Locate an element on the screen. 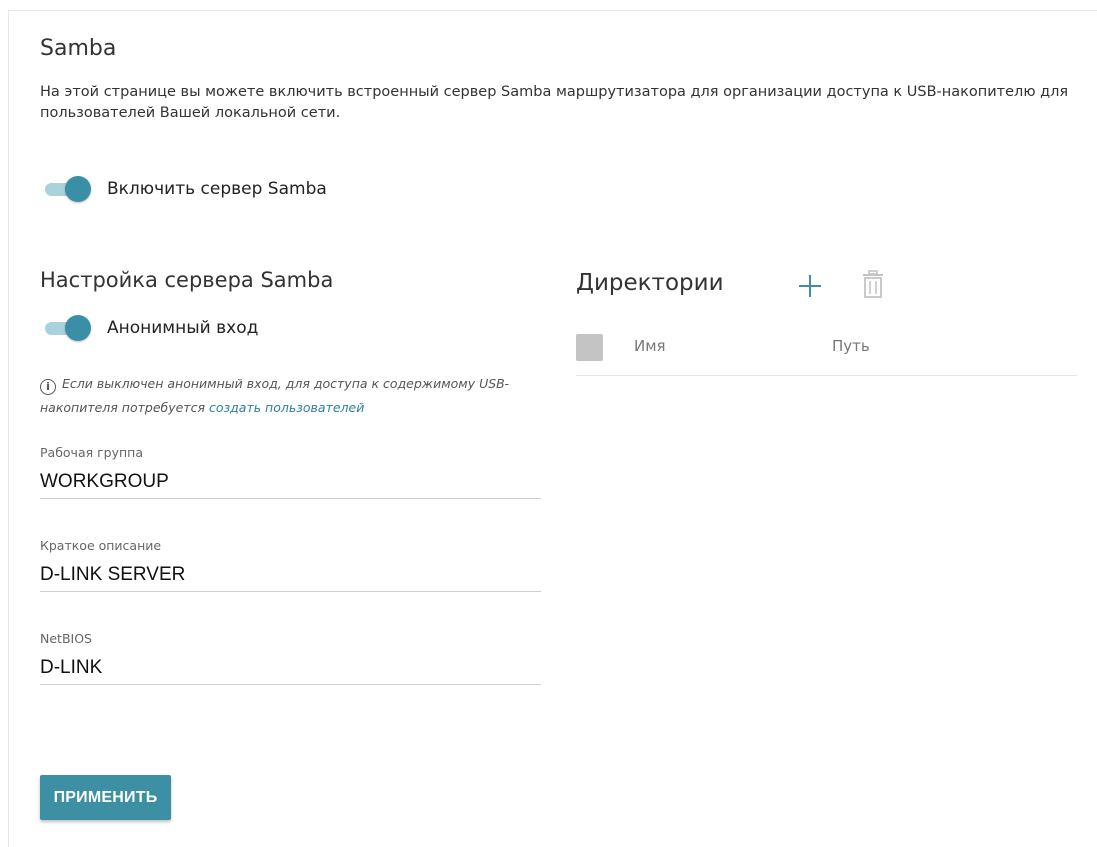 Image resolution: width=1097 pixels, height=847 pixels. workgroup-label: Рабочая группа is located at coordinates (91, 452).